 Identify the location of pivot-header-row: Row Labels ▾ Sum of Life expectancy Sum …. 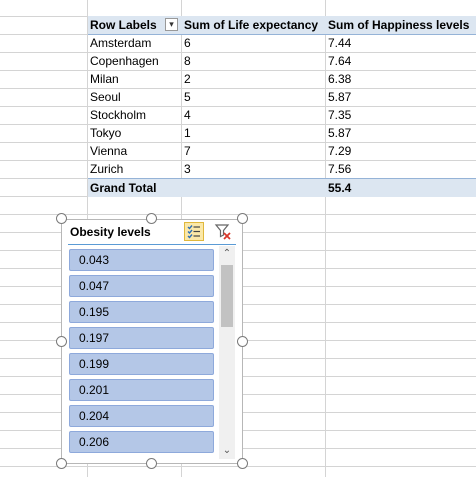
(282, 25).